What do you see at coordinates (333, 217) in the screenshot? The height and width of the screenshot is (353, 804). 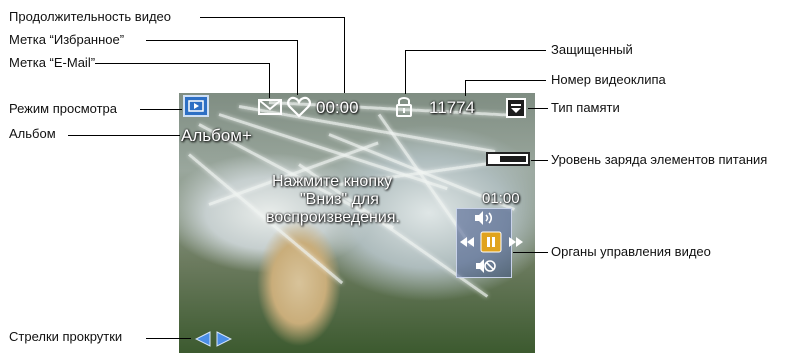 I see `hint-line-3: воспроизведения.` at bounding box center [333, 217].